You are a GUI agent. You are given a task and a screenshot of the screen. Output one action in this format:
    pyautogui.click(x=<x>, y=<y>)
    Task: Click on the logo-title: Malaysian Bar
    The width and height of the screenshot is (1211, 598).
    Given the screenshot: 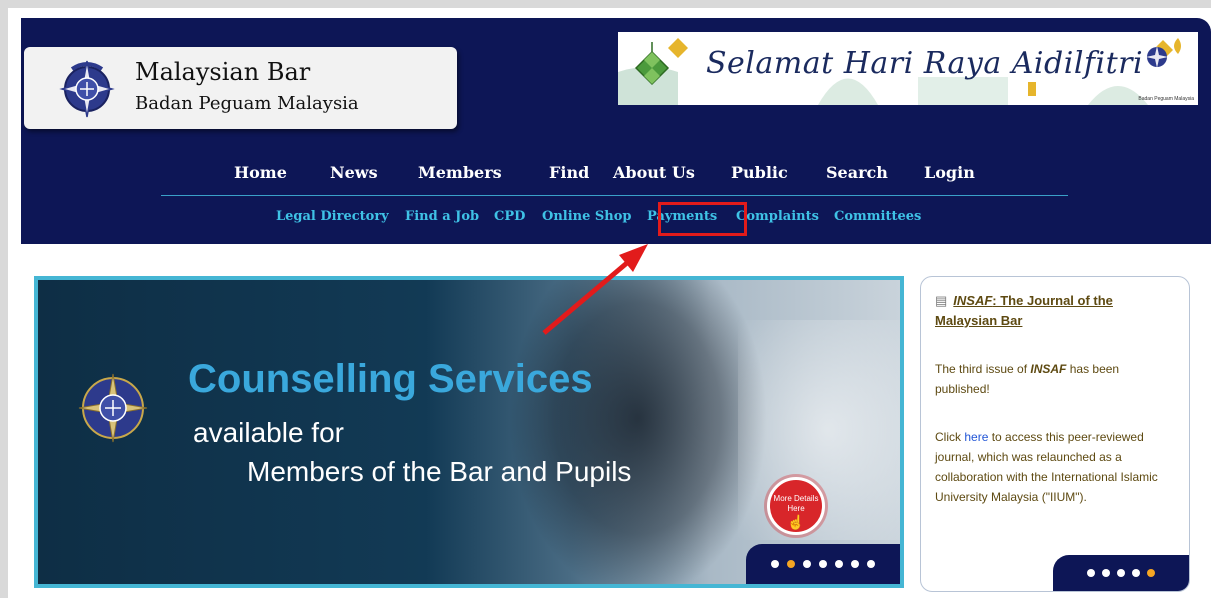 What is the action you would take?
    pyautogui.click(x=223, y=72)
    